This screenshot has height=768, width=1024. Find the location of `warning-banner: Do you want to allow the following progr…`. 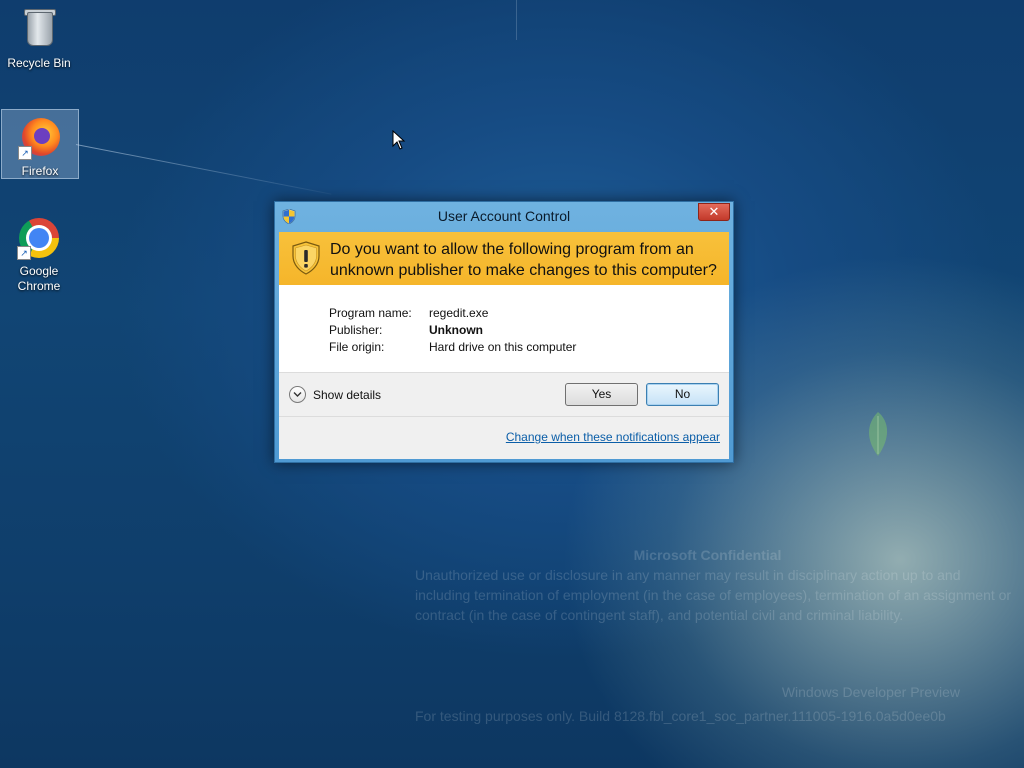

warning-banner: Do you want to allow the following progr… is located at coordinates (504, 258).